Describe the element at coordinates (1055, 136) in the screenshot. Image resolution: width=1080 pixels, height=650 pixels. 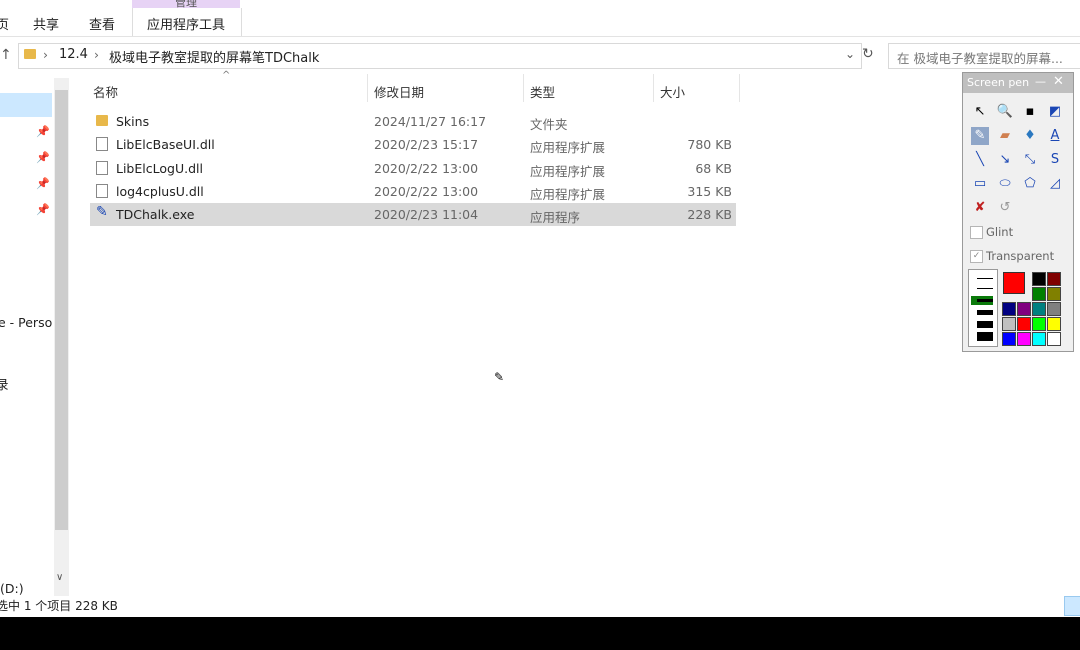
I see `text-tool-icon: A` at that location.